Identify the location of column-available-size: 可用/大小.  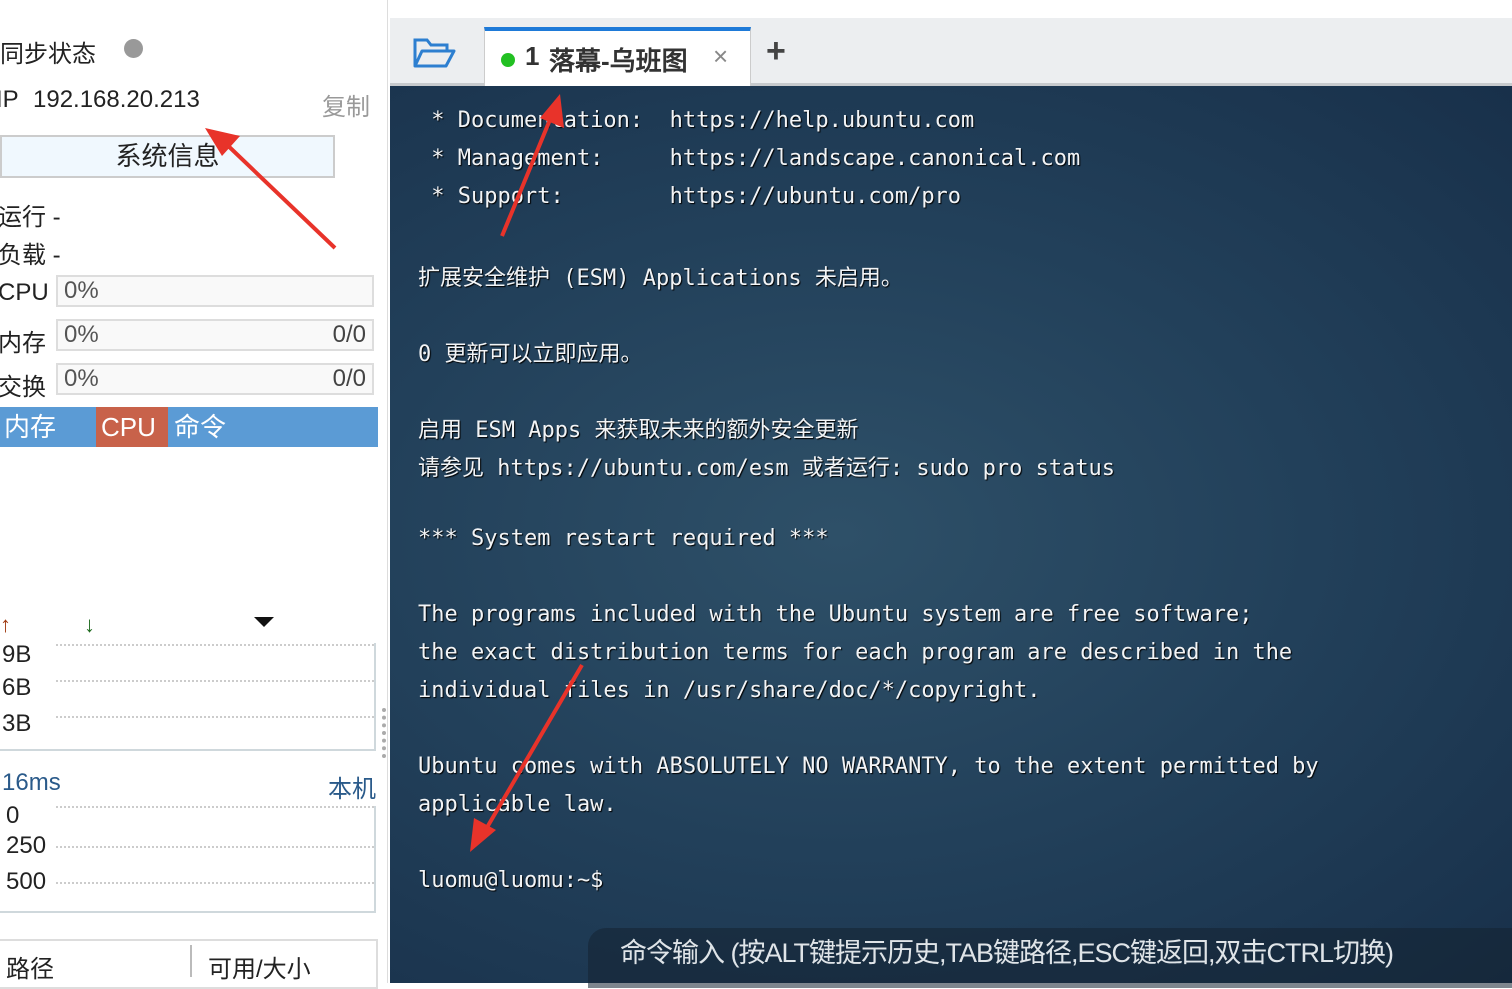
(259, 966).